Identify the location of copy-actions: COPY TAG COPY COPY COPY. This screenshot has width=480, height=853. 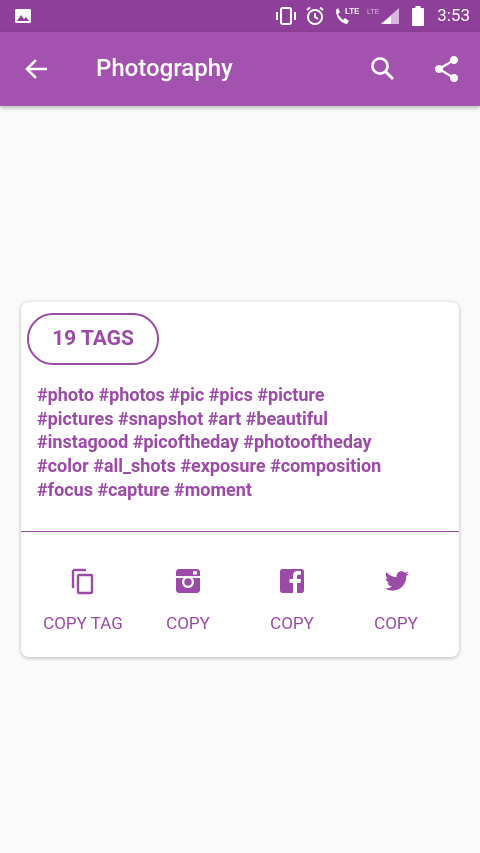
(240, 604).